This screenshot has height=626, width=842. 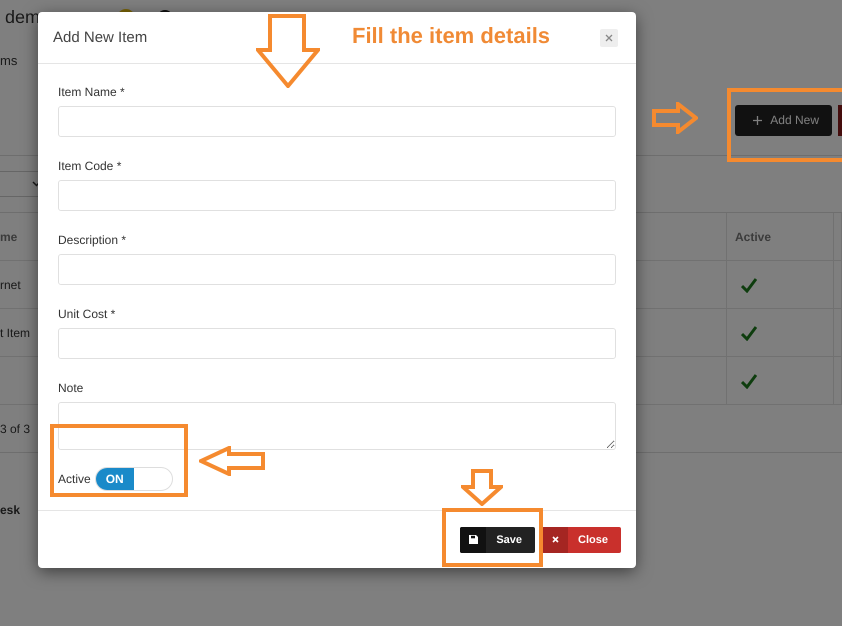 What do you see at coordinates (9, 60) in the screenshot?
I see `page-title: ms` at bounding box center [9, 60].